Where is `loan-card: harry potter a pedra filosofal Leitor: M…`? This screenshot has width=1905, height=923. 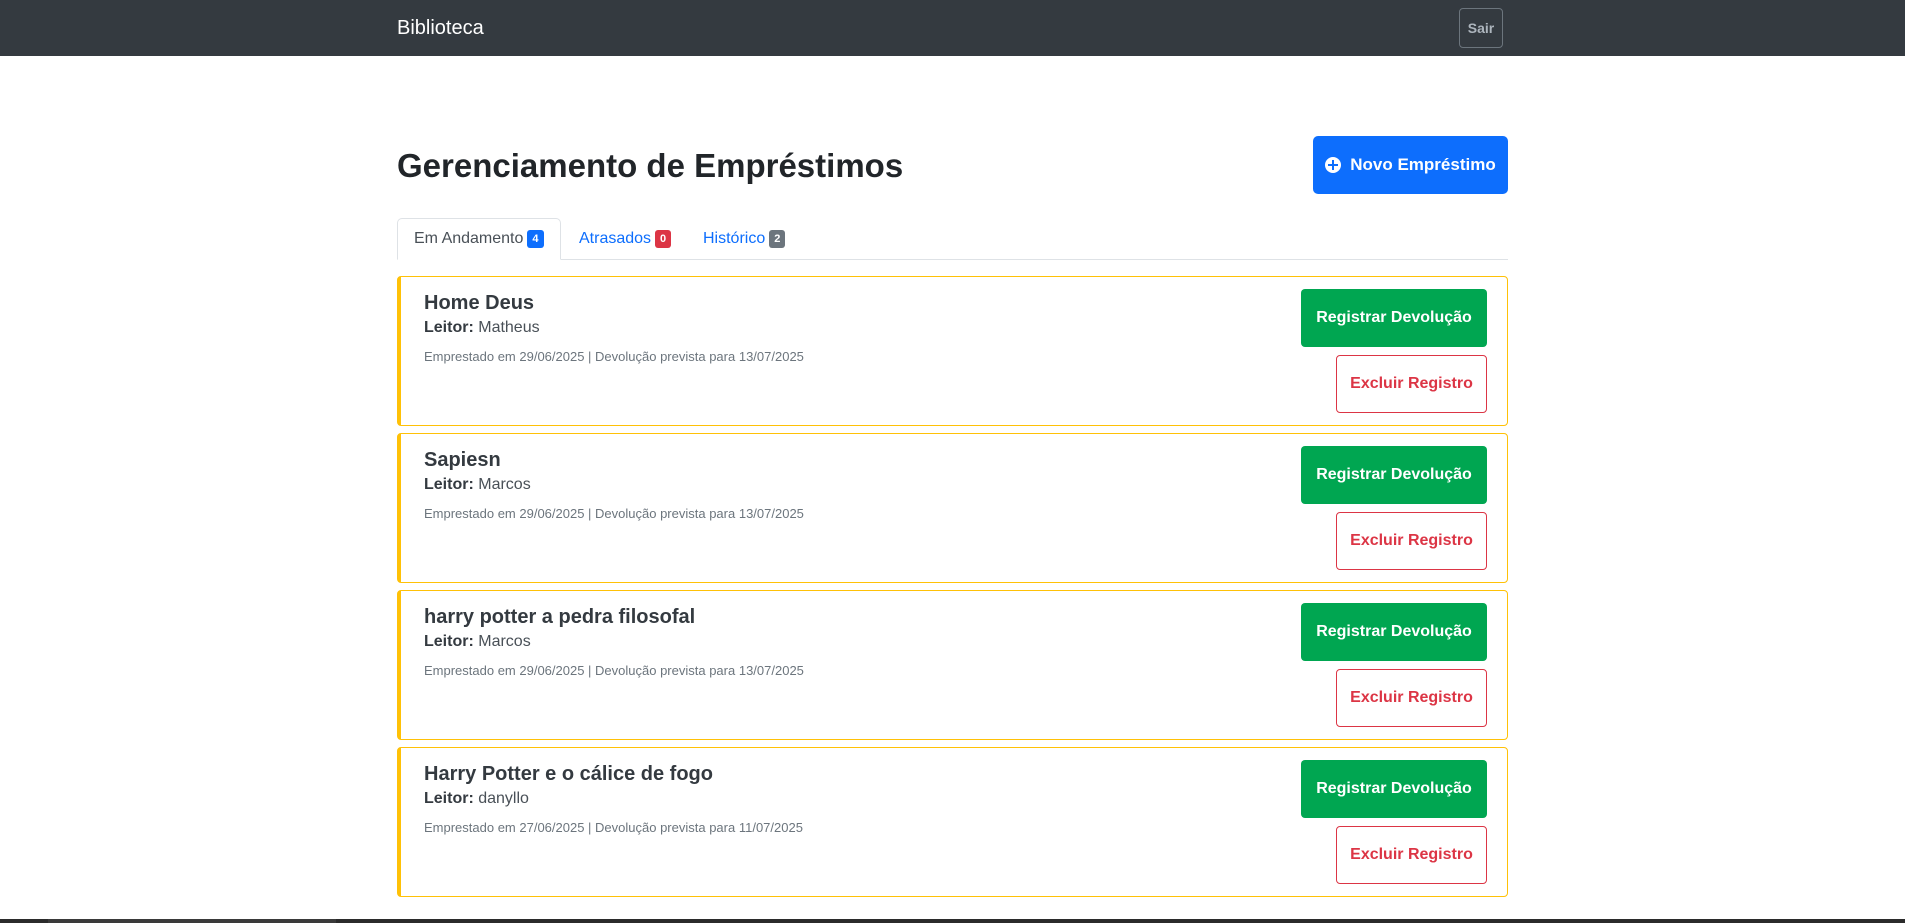
loan-card: harry potter a pedra filosofal Leitor: M… is located at coordinates (952, 665).